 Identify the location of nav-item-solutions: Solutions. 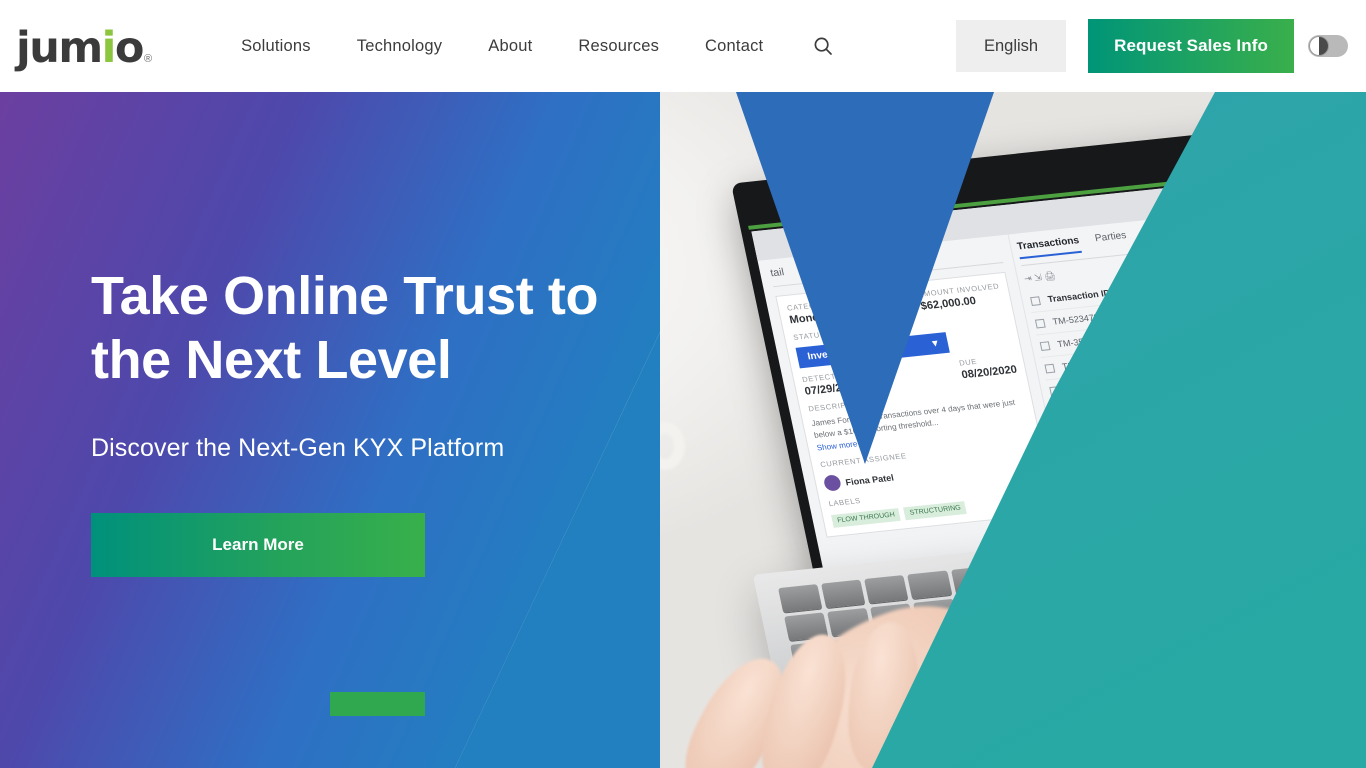
(276, 46).